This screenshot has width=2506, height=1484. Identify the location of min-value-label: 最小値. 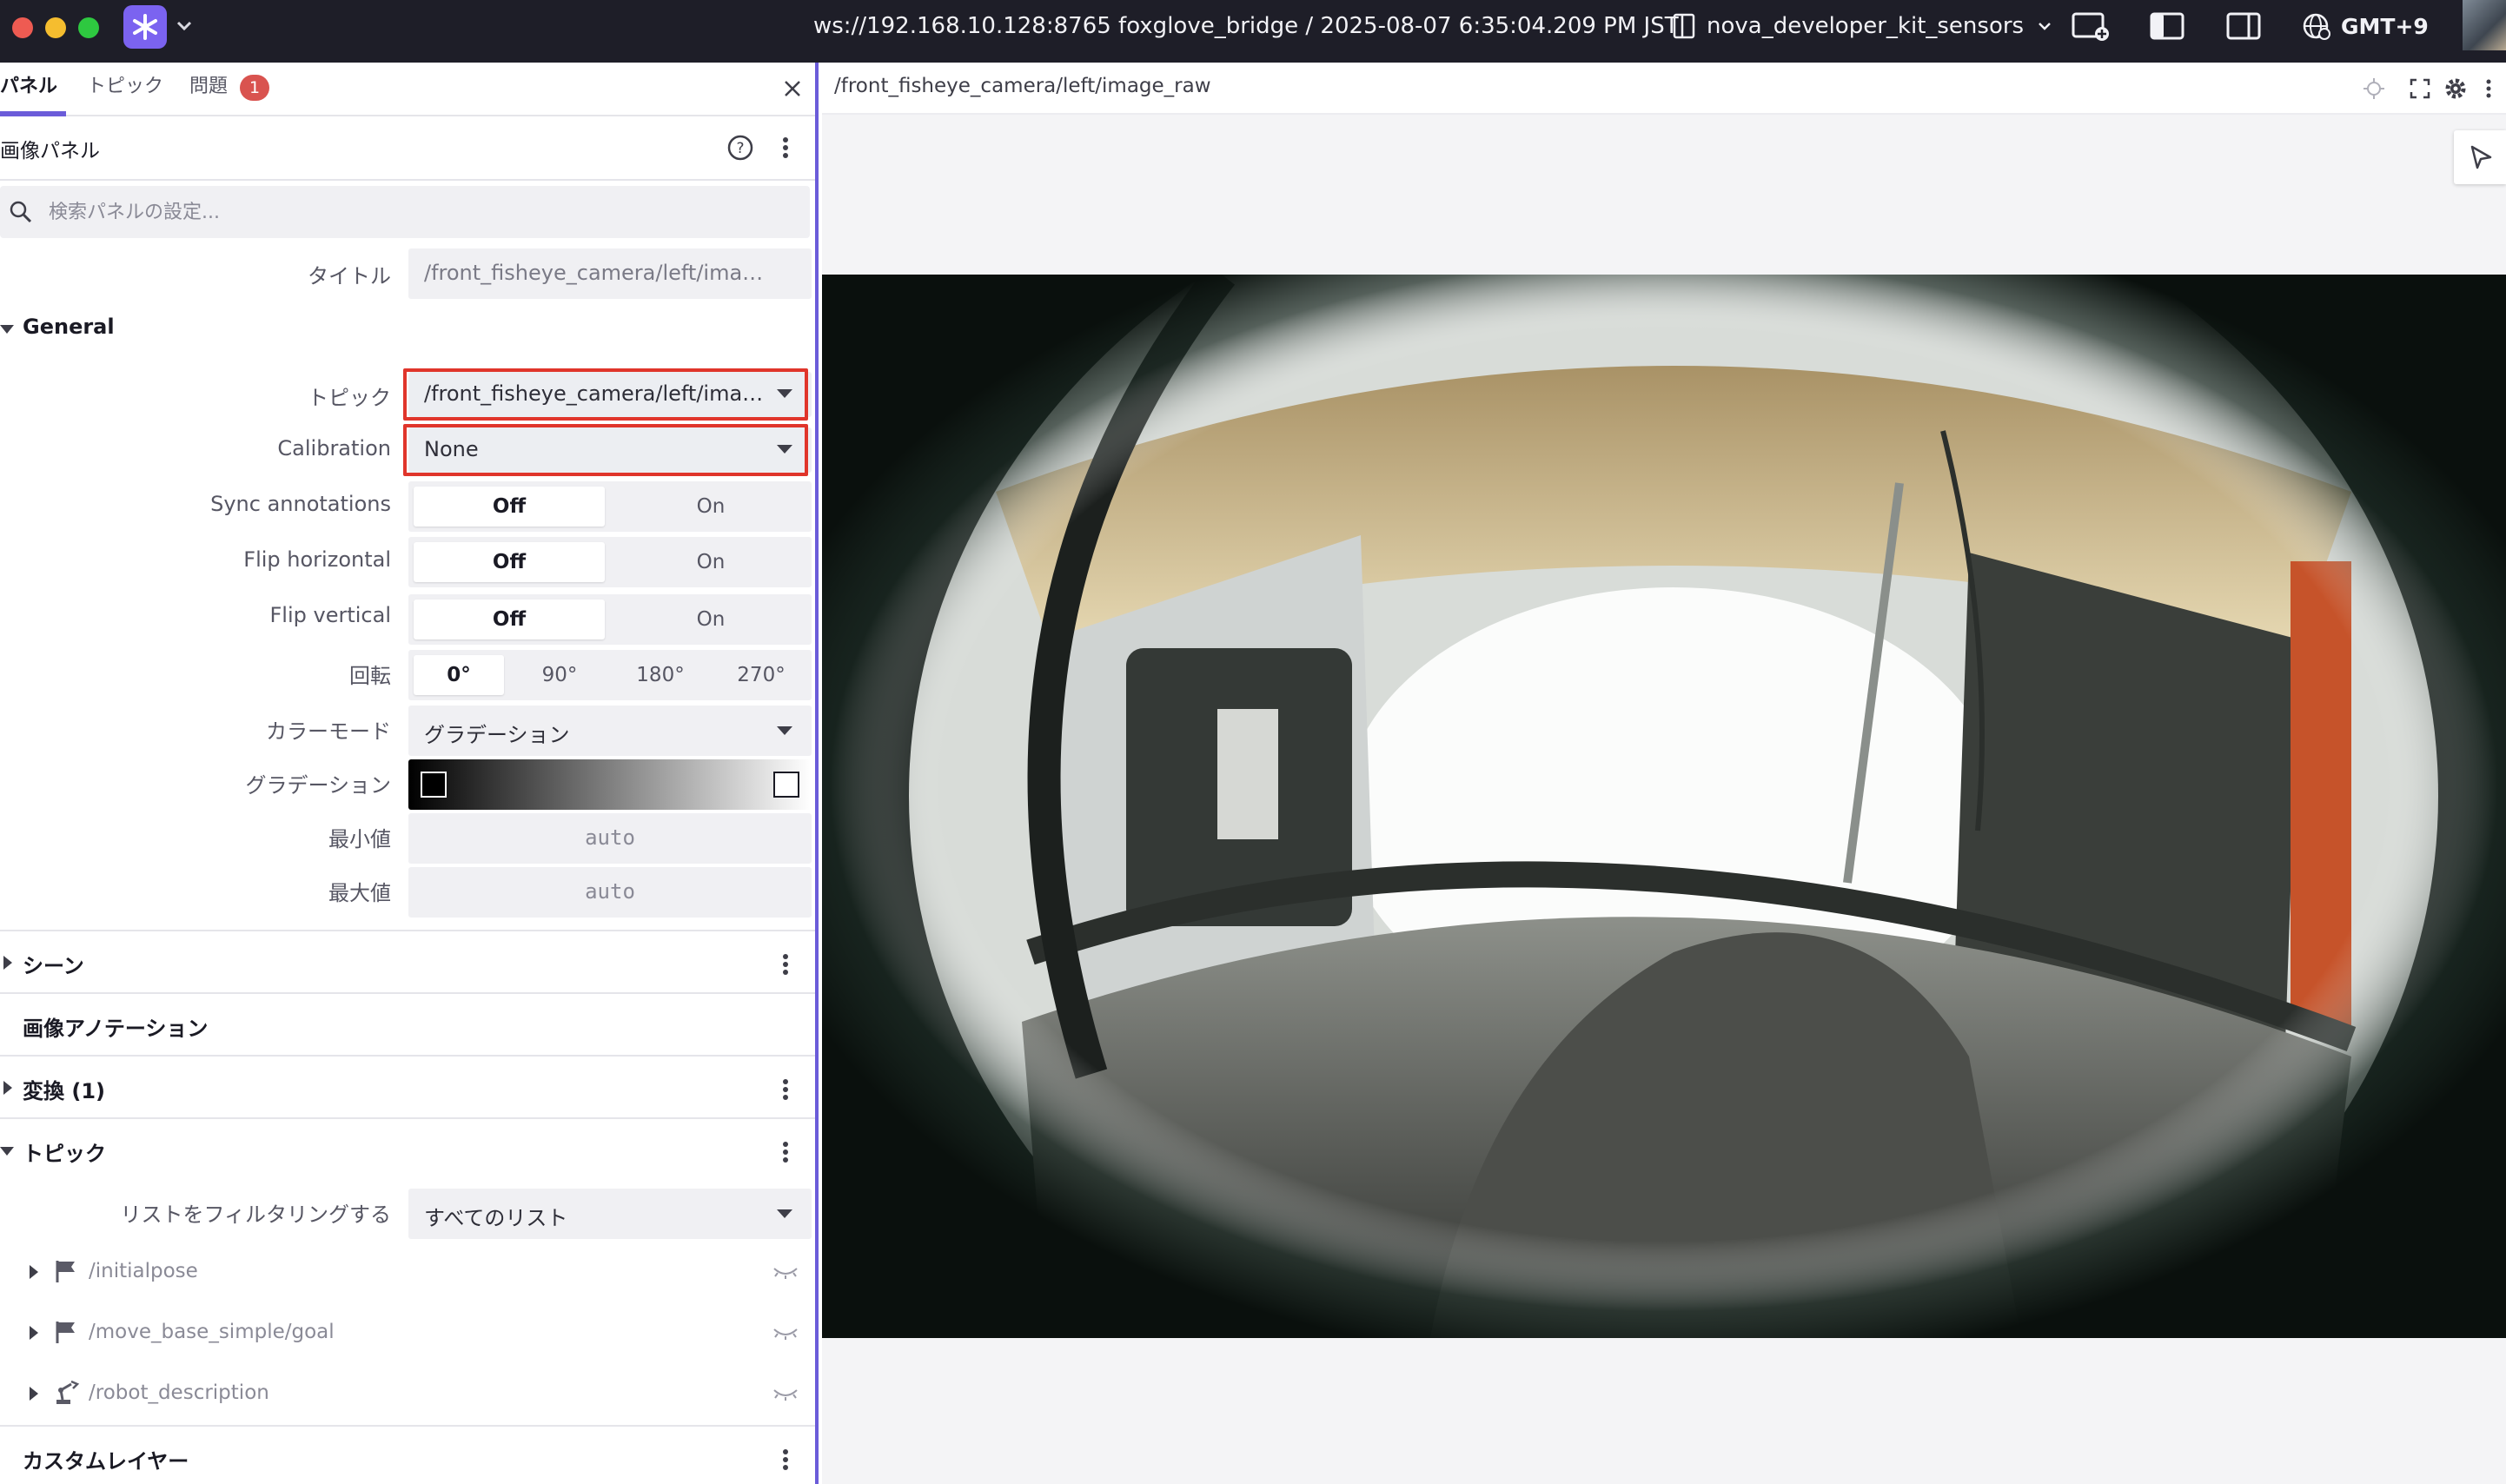
(359, 839).